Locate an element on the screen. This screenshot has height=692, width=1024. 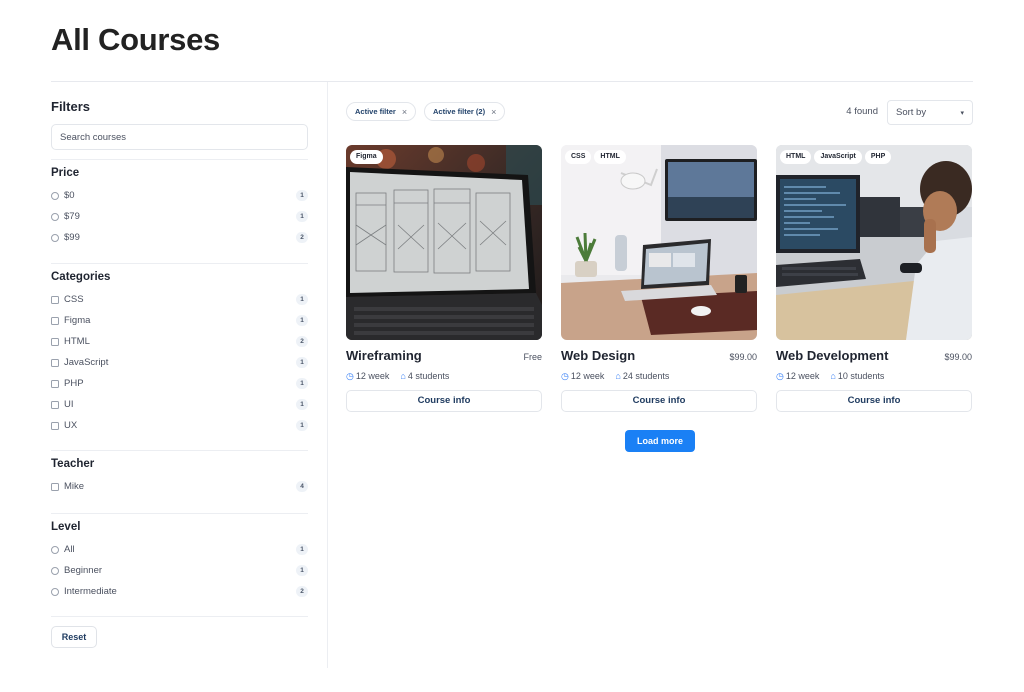
price-option: $0 1 is located at coordinates (179, 195).